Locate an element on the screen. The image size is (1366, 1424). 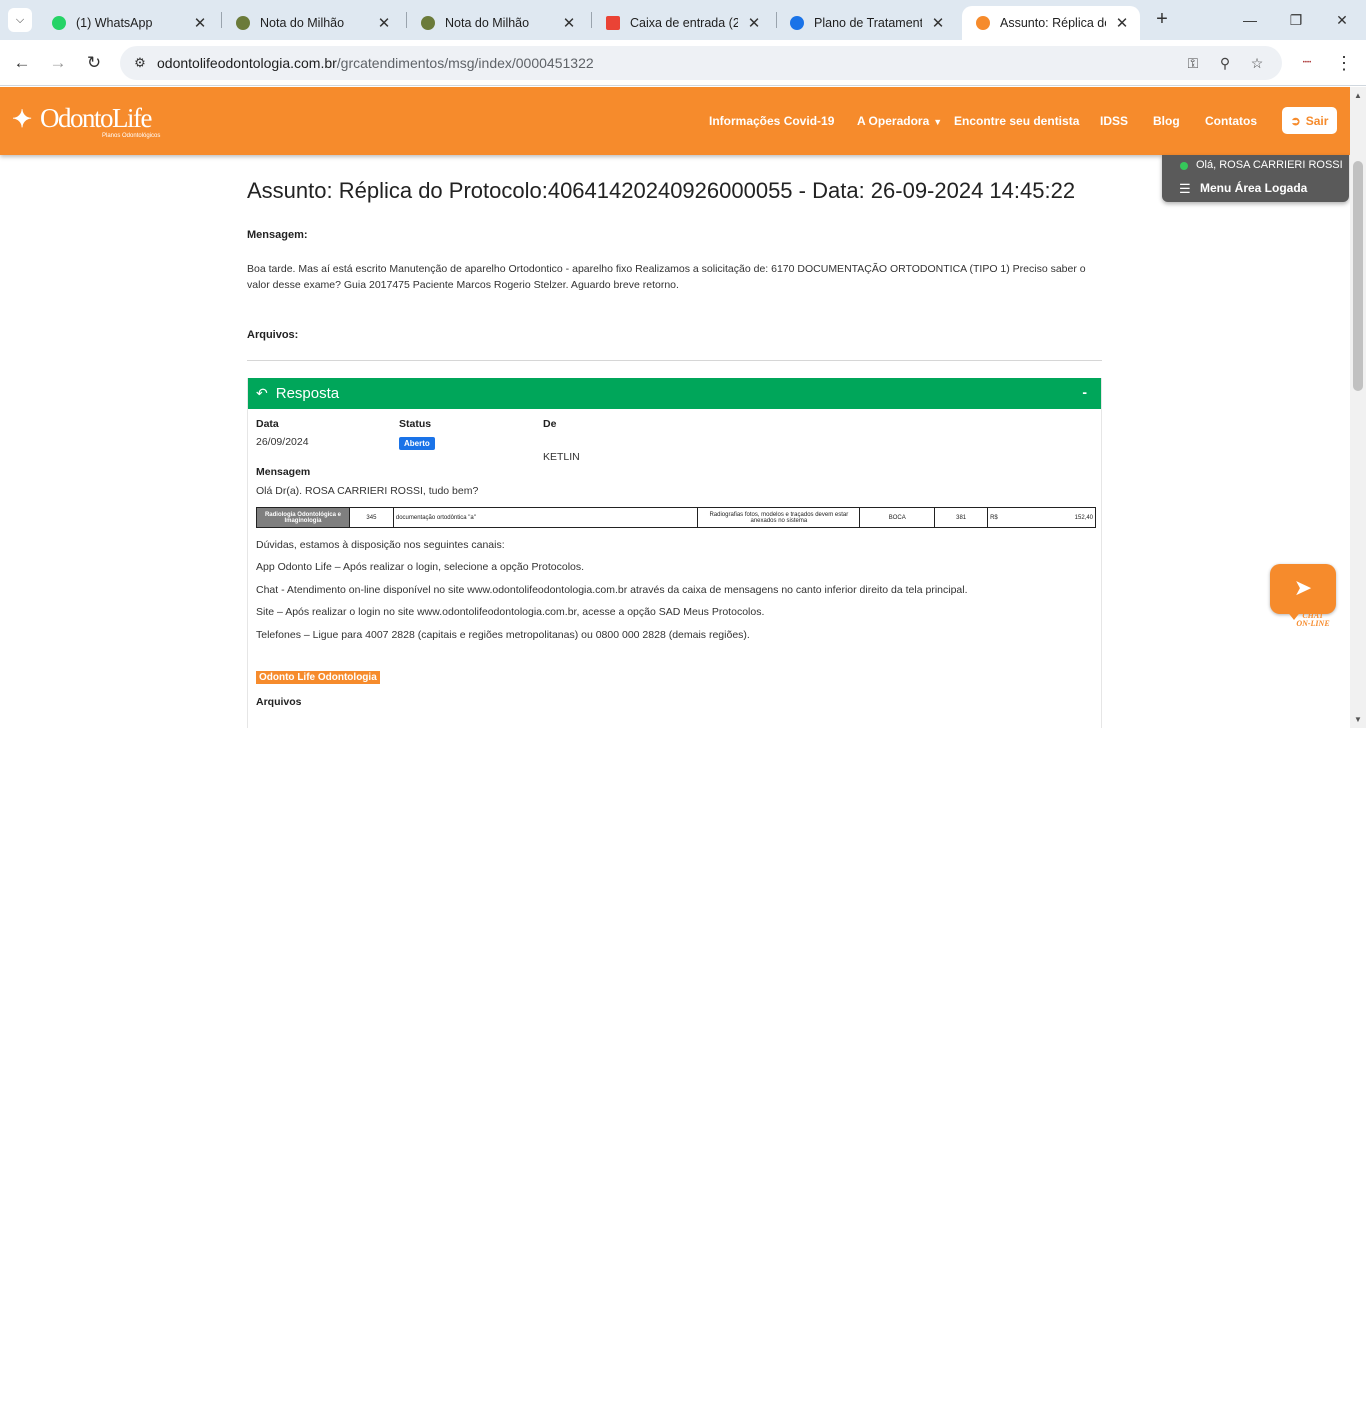
odontolife-logo: ✦ OdontoLife Planos Odontológicos is located at coordinates (92, 122).